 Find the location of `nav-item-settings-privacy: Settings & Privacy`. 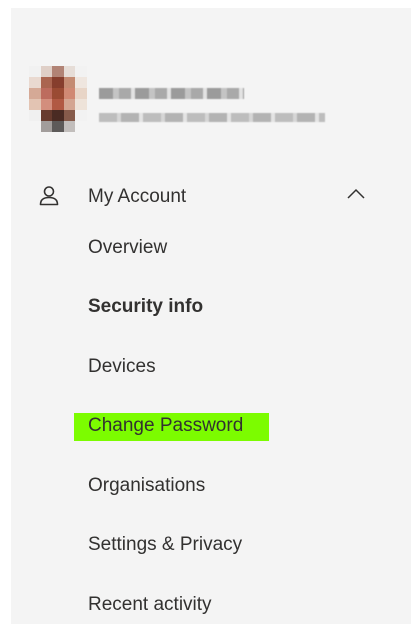

nav-item-settings-privacy: Settings & Privacy is located at coordinates (165, 545).